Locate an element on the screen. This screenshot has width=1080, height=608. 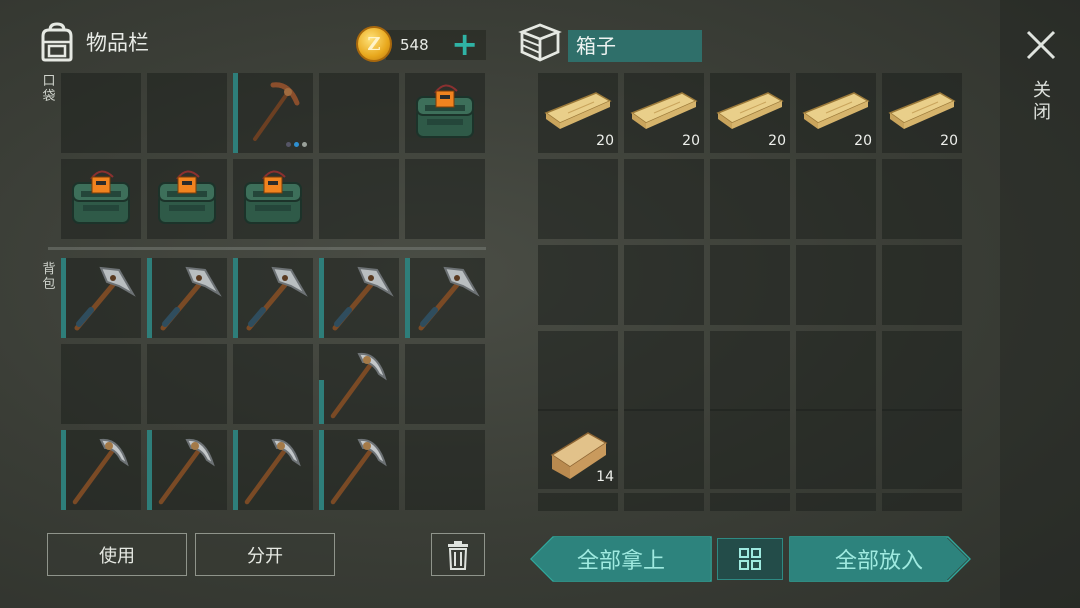
trash-button is located at coordinates (458, 554).